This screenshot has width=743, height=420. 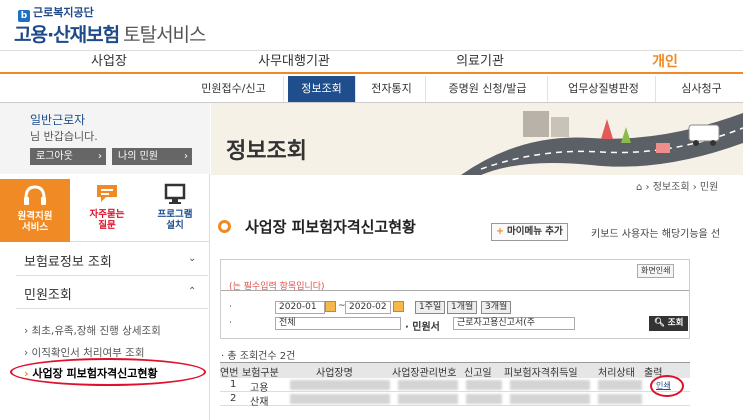 I want to click on shortcut-label: 설치, so click(x=175, y=225).